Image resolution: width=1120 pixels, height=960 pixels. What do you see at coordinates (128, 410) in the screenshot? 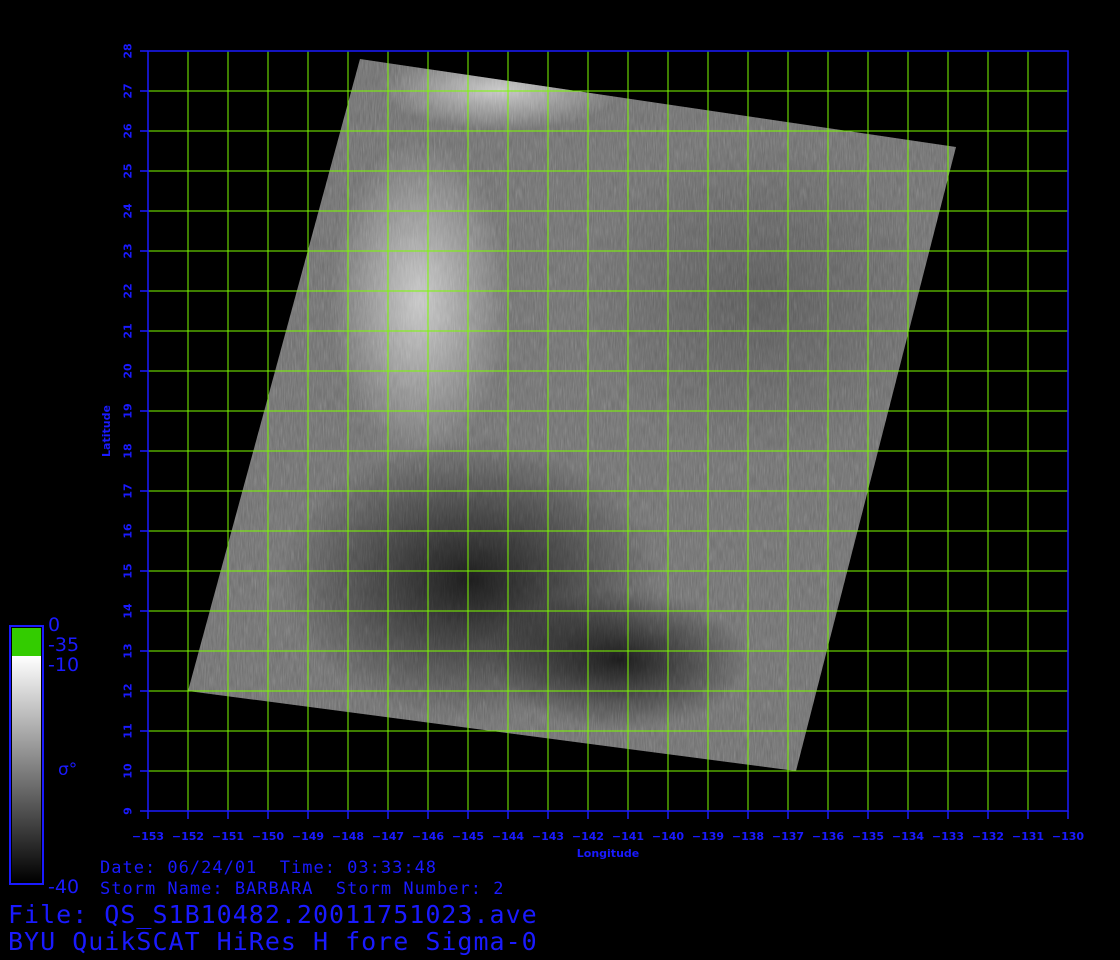
I see `y-tick-label: 19` at bounding box center [128, 410].